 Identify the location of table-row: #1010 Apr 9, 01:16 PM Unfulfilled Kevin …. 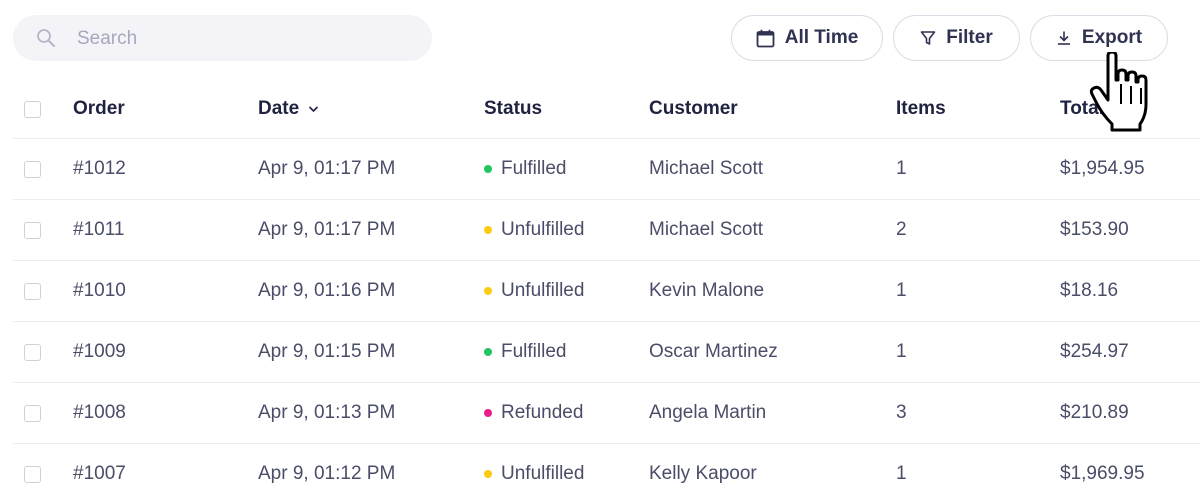
(606, 291).